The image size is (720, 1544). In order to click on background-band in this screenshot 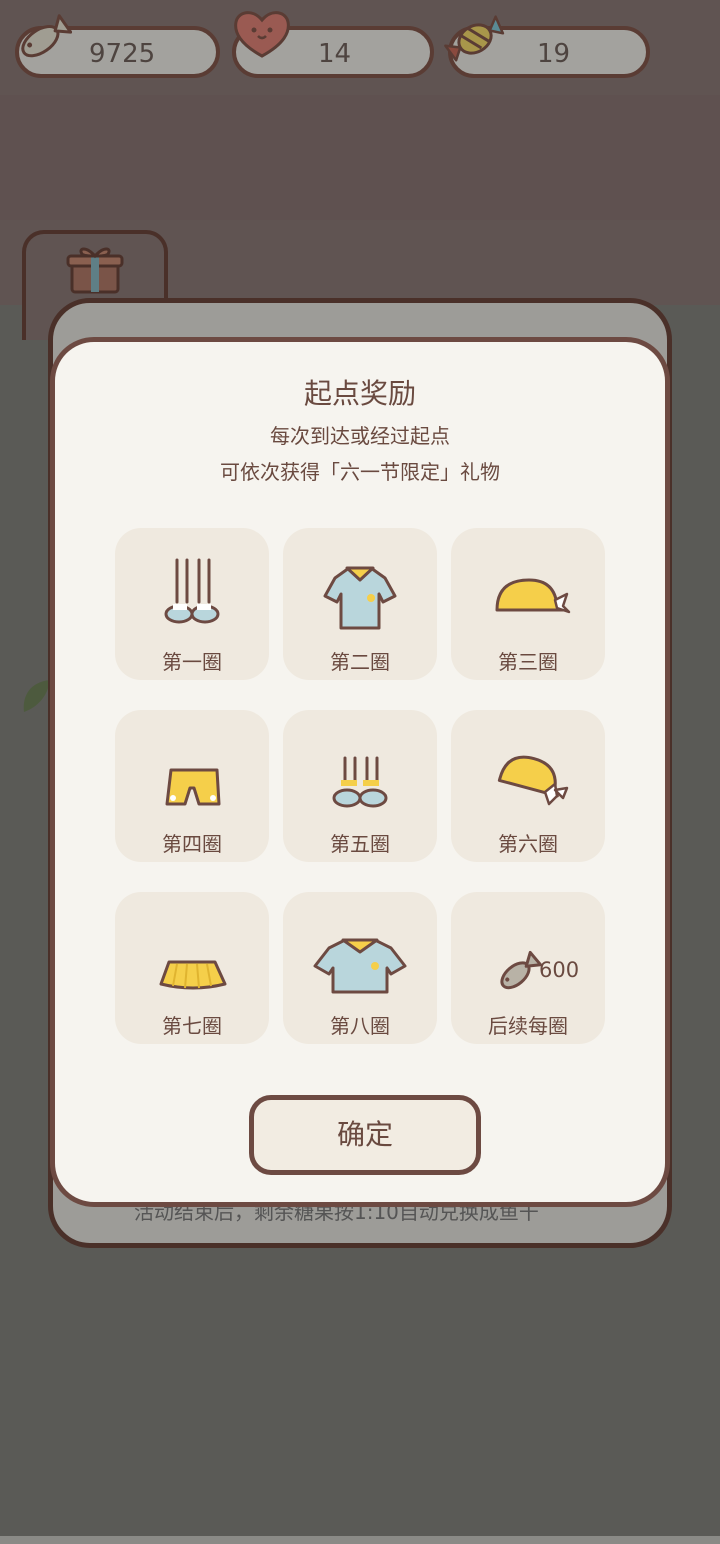, I will do `click(360, 157)`.